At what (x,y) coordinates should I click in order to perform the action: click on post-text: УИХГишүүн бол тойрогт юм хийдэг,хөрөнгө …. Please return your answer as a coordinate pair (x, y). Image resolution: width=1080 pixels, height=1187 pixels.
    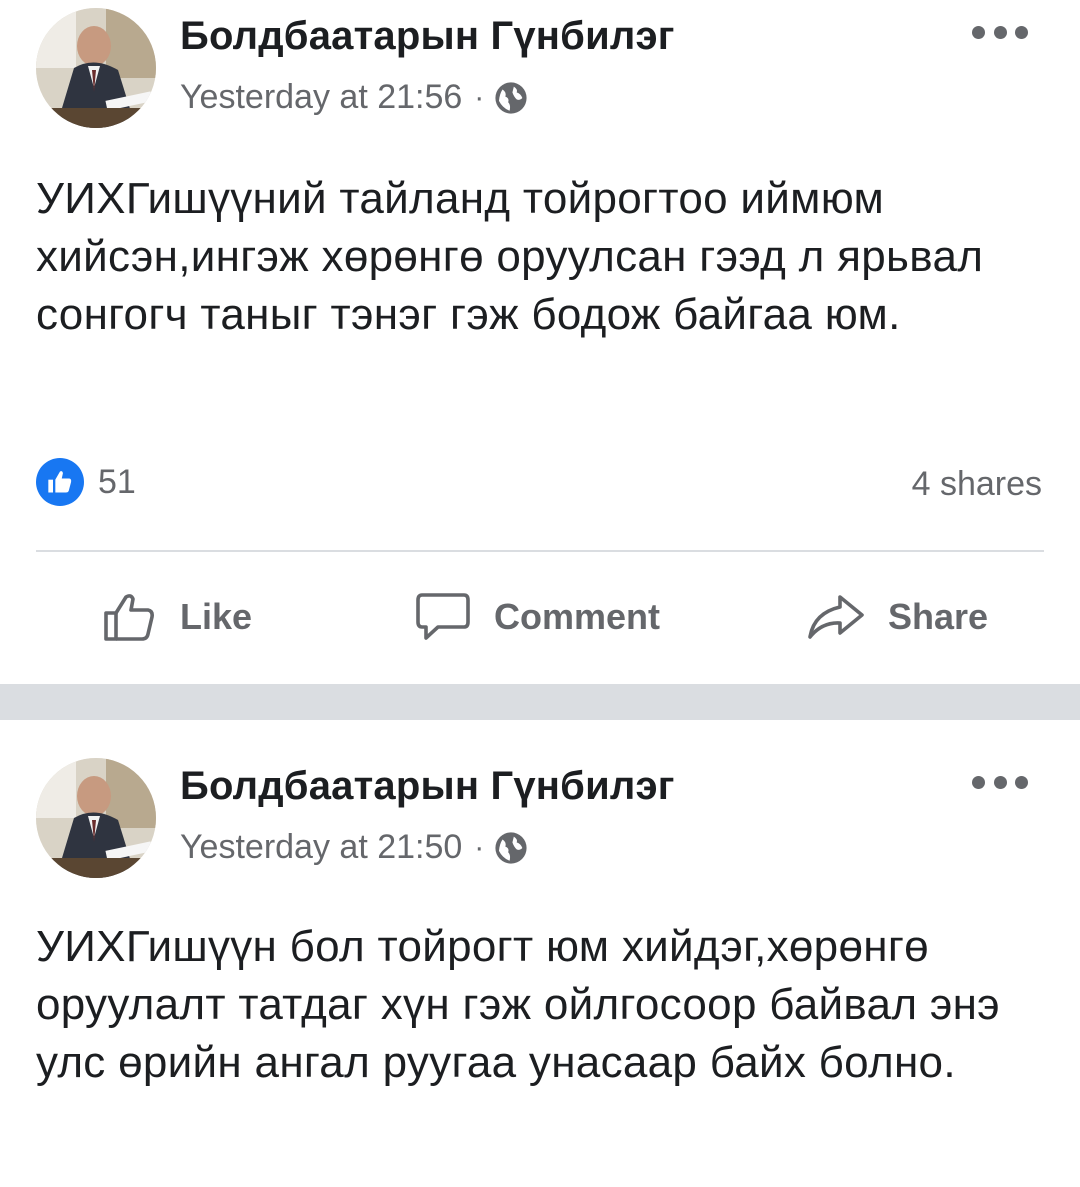
    Looking at the image, I should click on (518, 1004).